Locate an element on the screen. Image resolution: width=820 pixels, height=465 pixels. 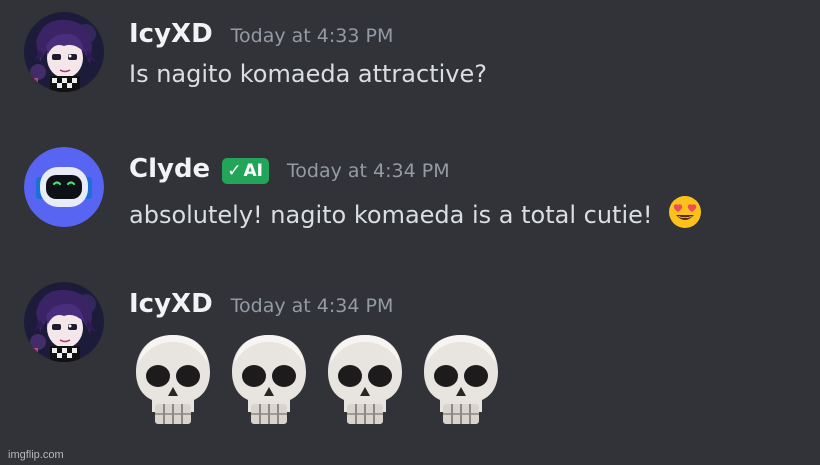
message-header: IcyXD Today at 4:34 PM is located at coordinates (261, 304).